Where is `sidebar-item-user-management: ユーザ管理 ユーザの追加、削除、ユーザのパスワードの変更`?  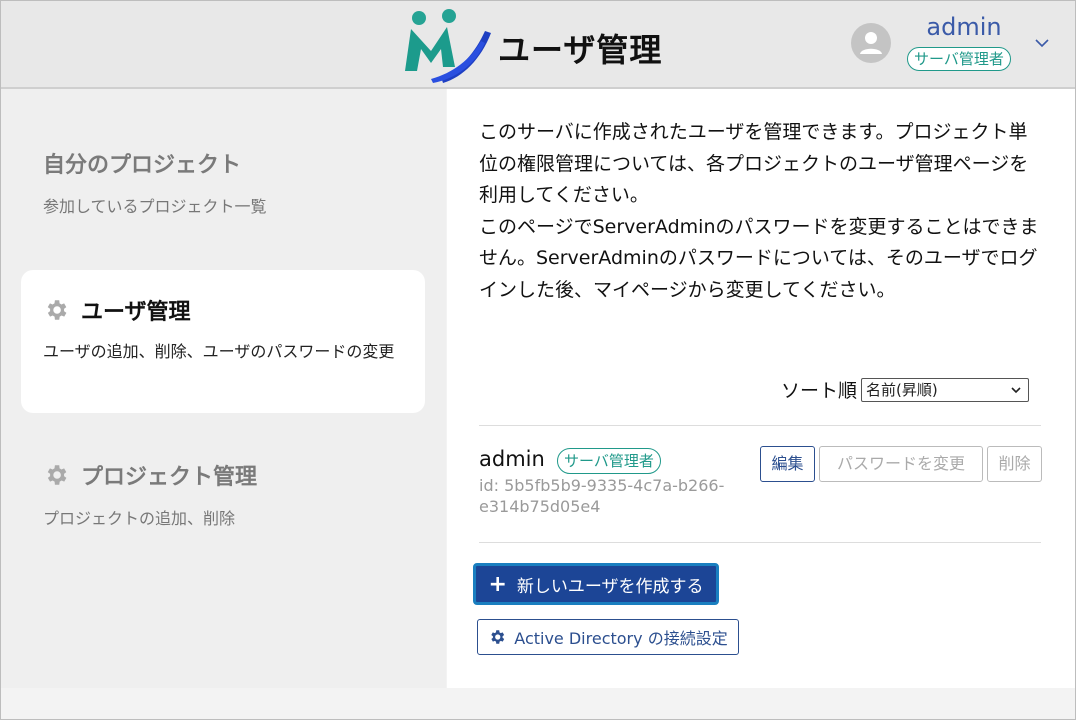 sidebar-item-user-management: ユーザ管理 ユーザの追加、削除、ユーザのパスワードの変更 is located at coordinates (223, 341).